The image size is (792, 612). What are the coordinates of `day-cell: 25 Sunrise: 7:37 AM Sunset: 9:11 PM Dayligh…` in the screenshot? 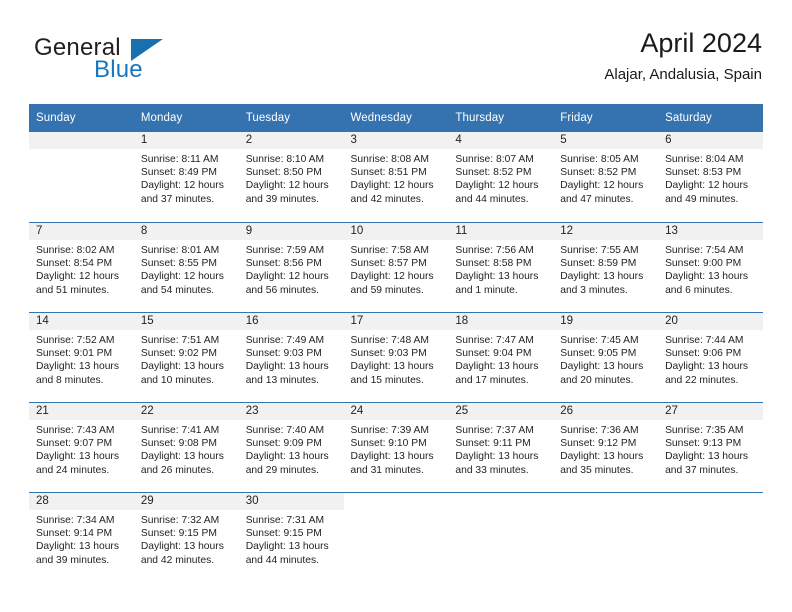 It's located at (501, 447).